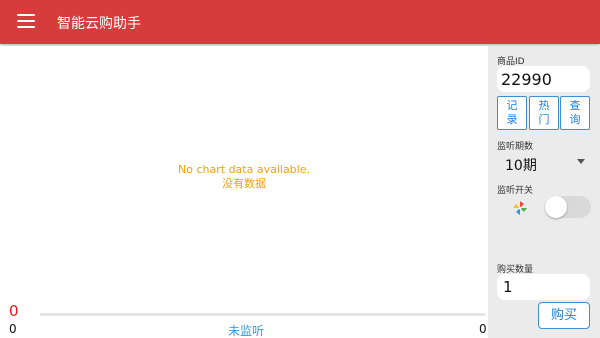  Describe the element at coordinates (244, 169) in the screenshot. I see `empty-chart-message-en: No chart data available.` at that location.